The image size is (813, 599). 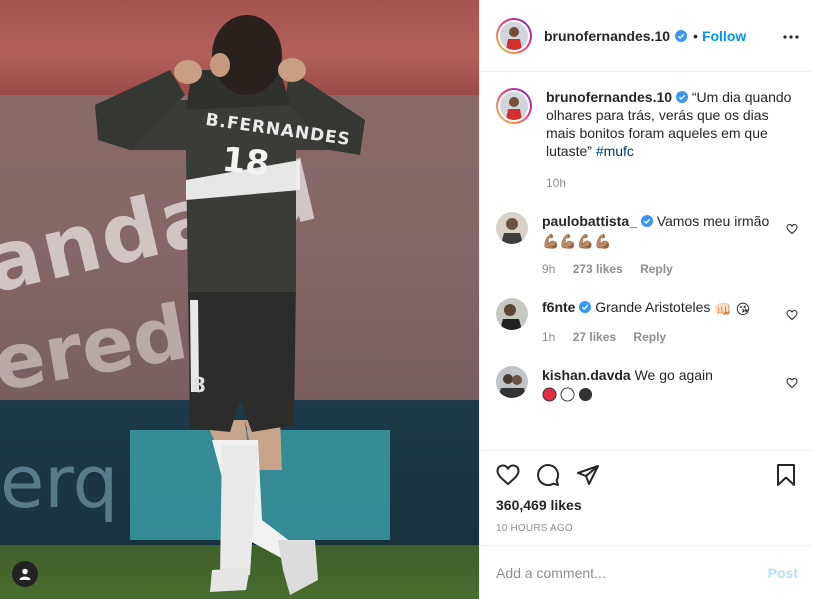 What do you see at coordinates (724, 36) in the screenshot?
I see `follow-button: Follow` at bounding box center [724, 36].